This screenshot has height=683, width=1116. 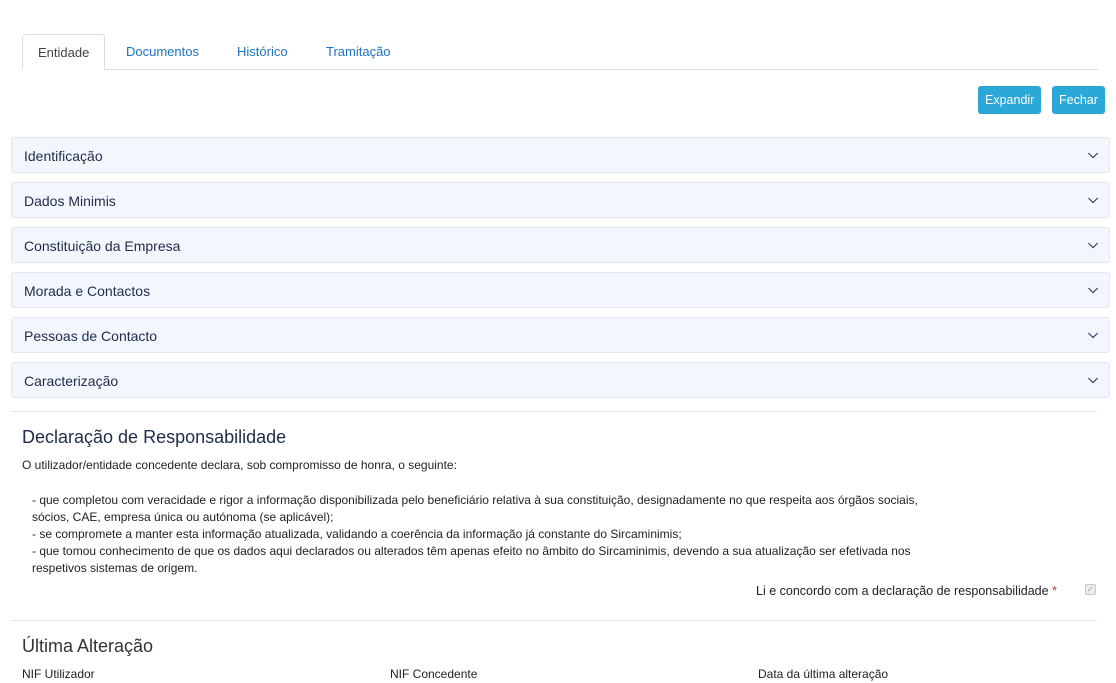 I want to click on last-change-title: Última Alteração, so click(x=88, y=646).